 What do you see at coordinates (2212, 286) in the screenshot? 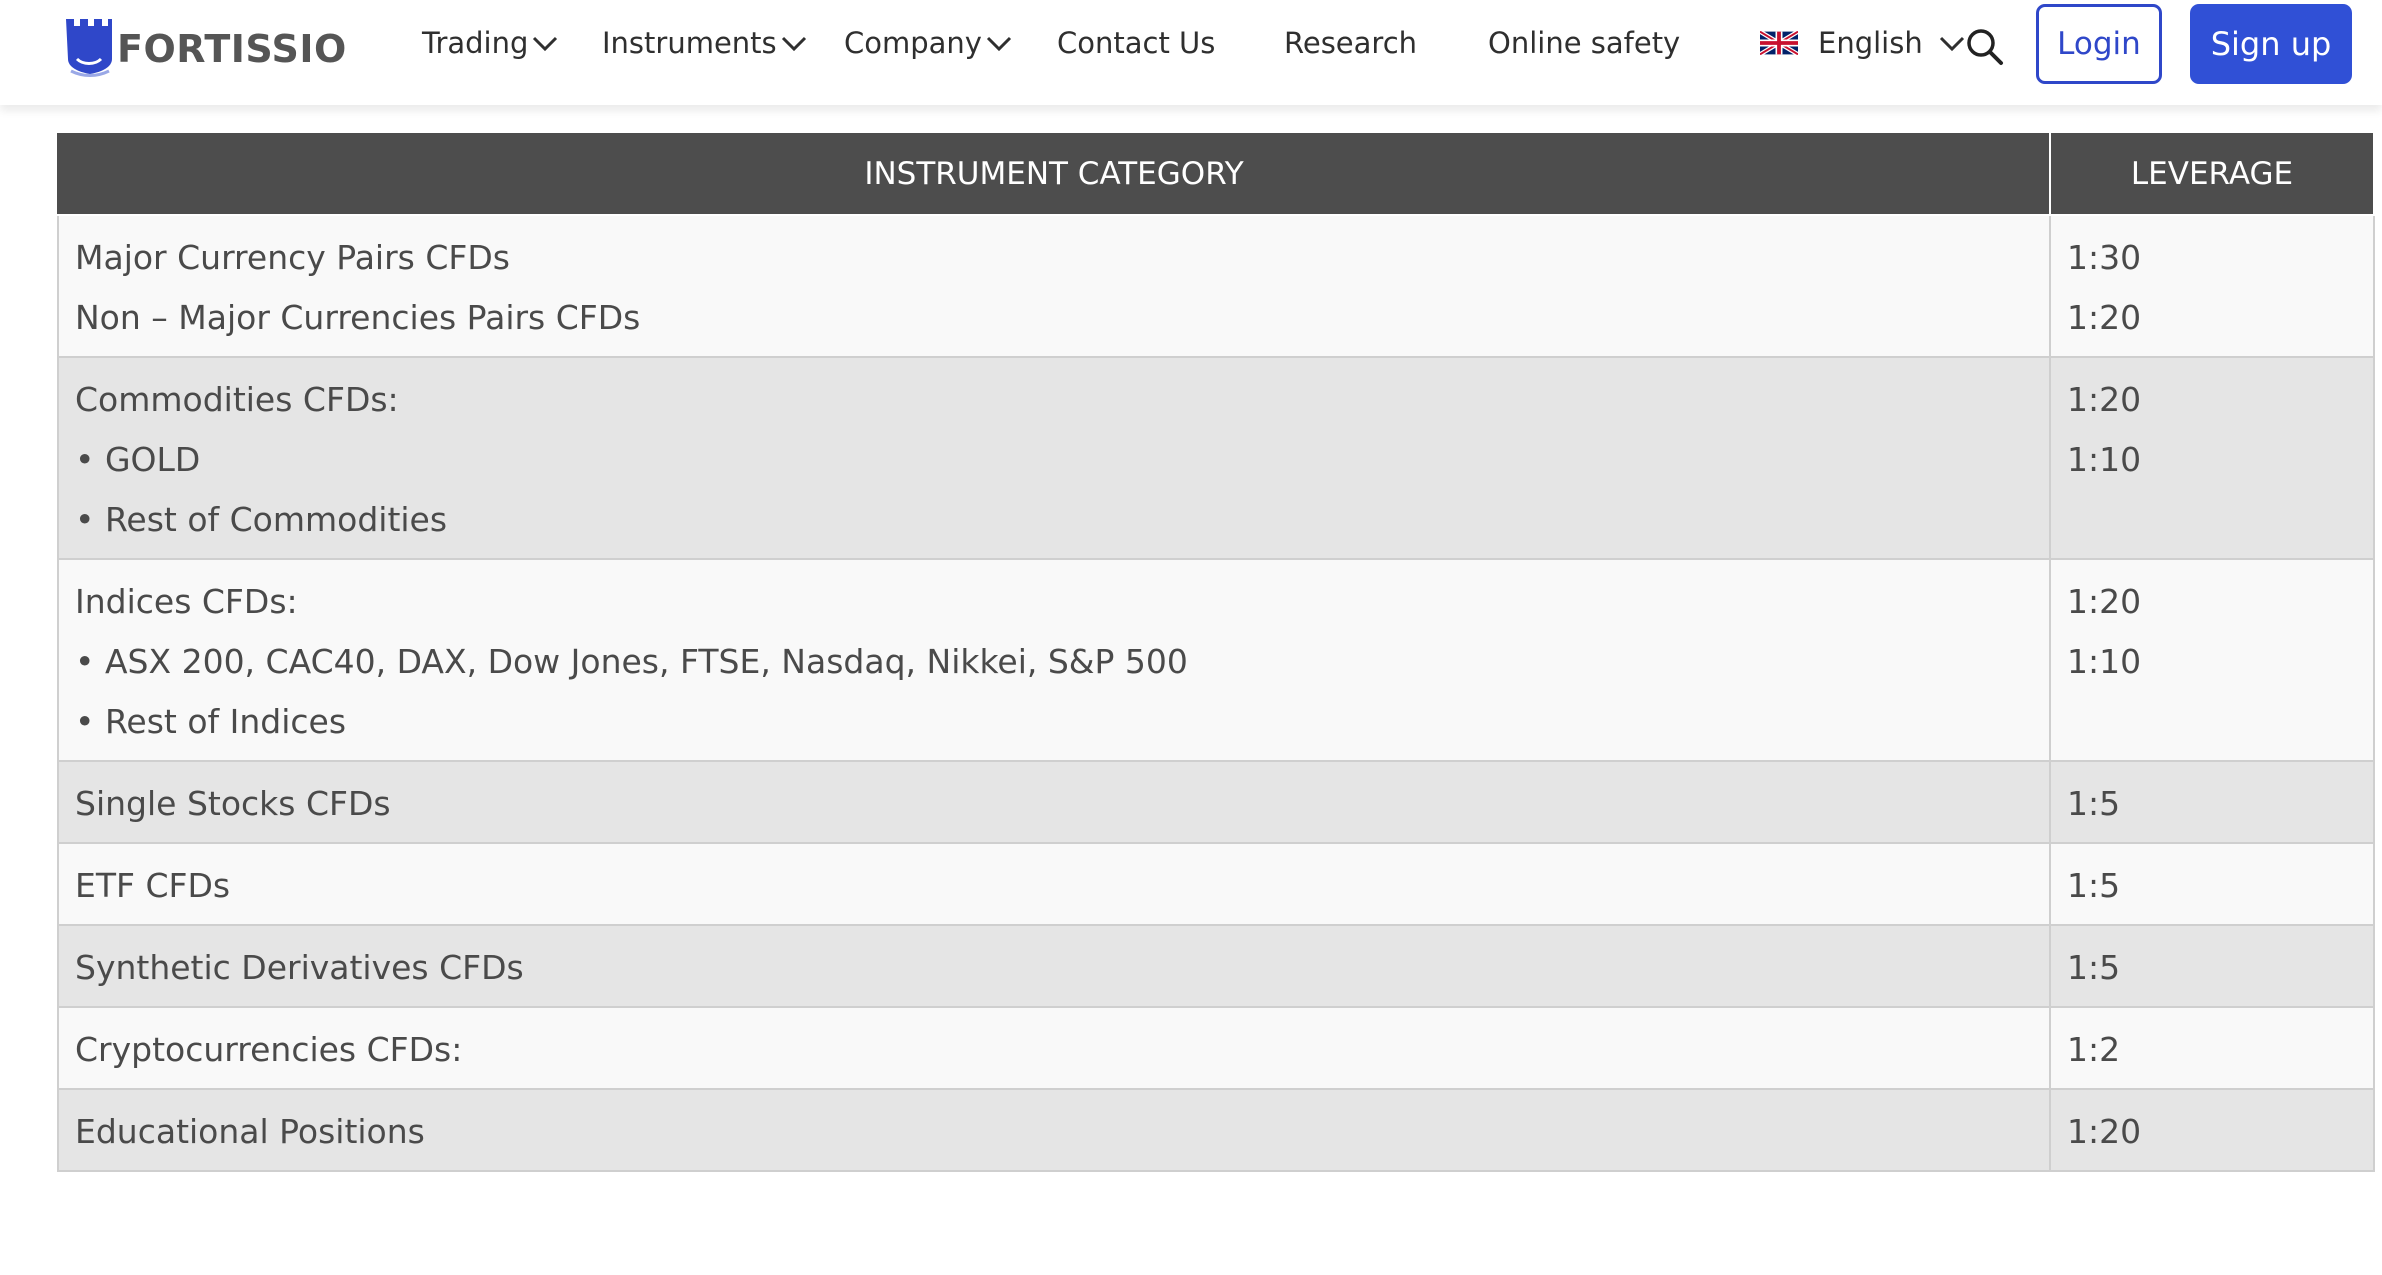
I see `leverage-cell: 1:30 1:20` at bounding box center [2212, 286].